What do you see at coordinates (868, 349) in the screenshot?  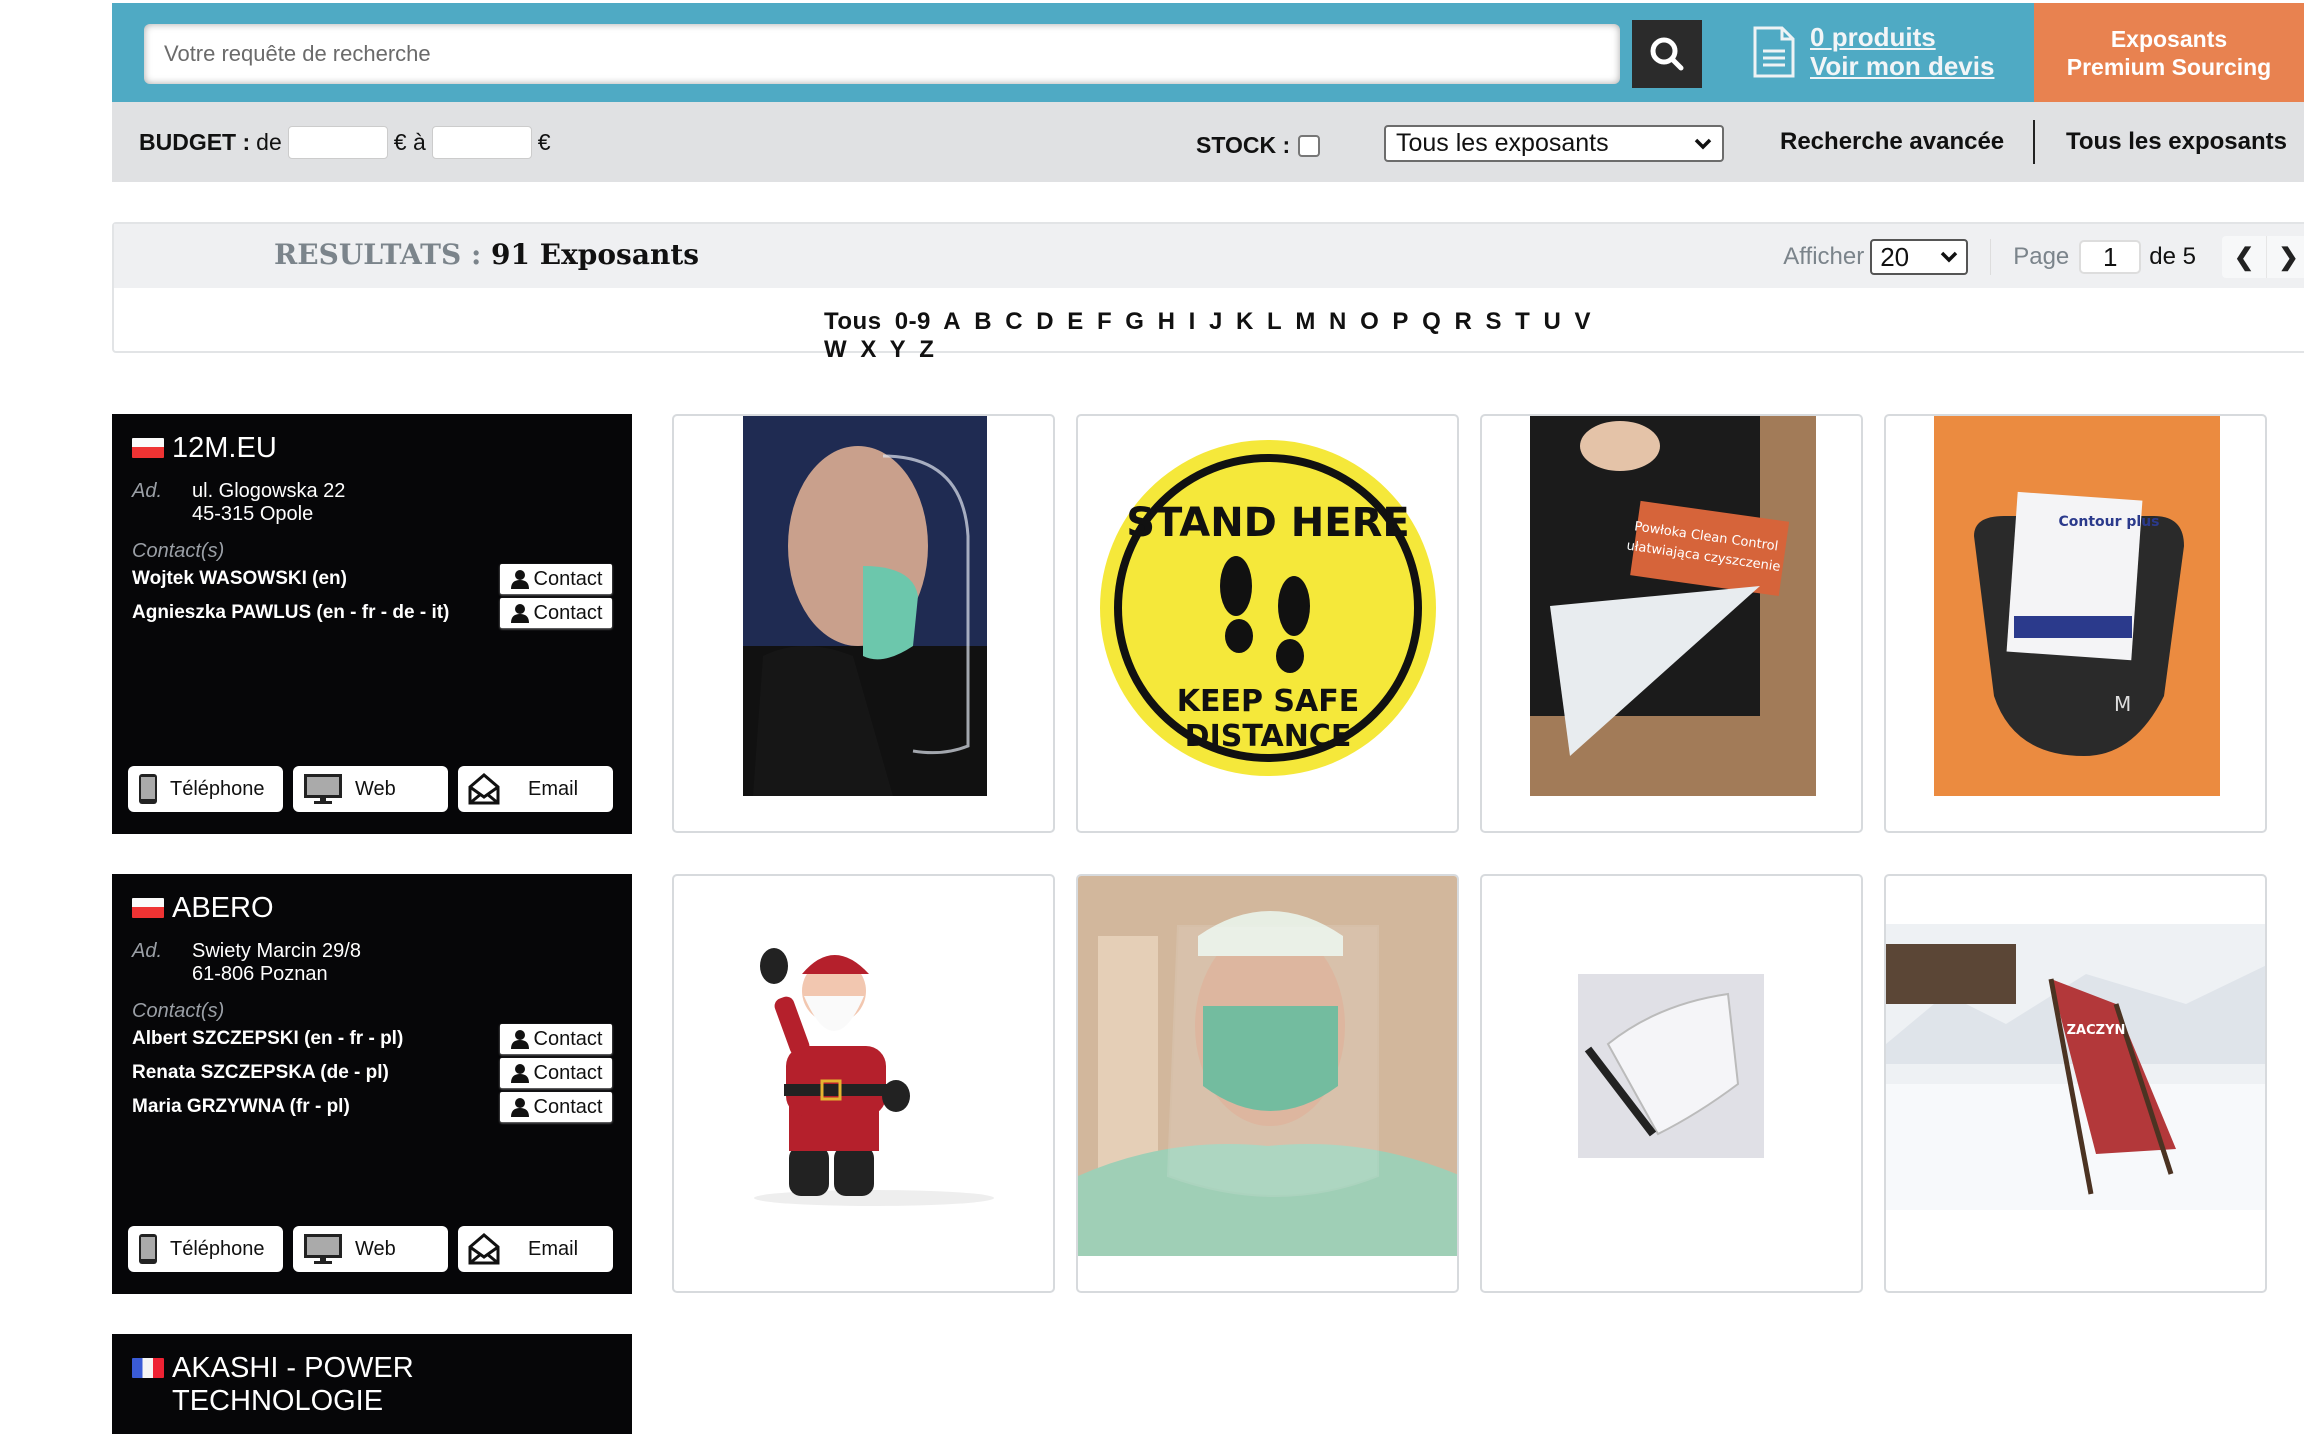 I see `alphabet-letter-x: X` at bounding box center [868, 349].